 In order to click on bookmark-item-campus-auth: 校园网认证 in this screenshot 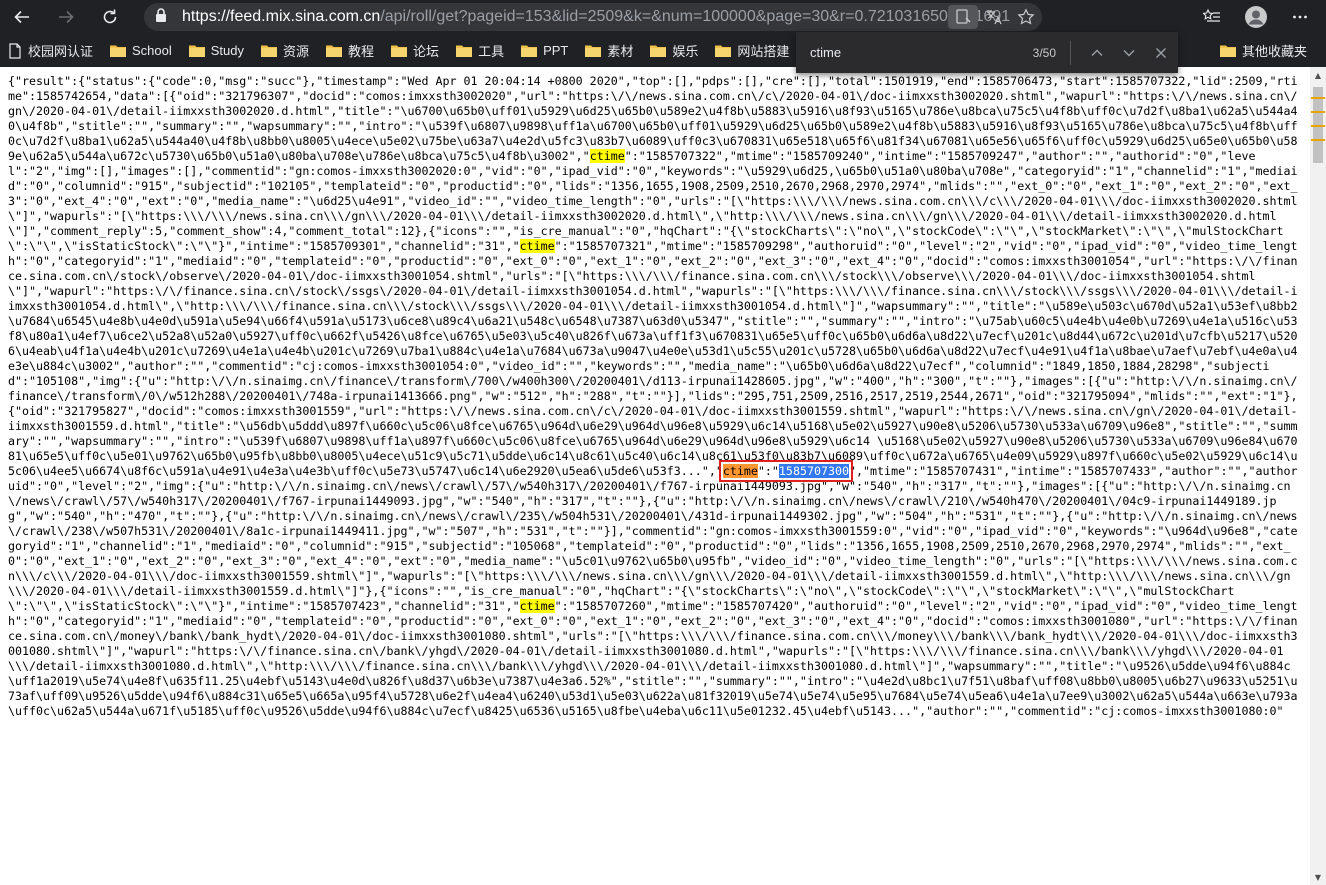, I will do `click(51, 51)`.